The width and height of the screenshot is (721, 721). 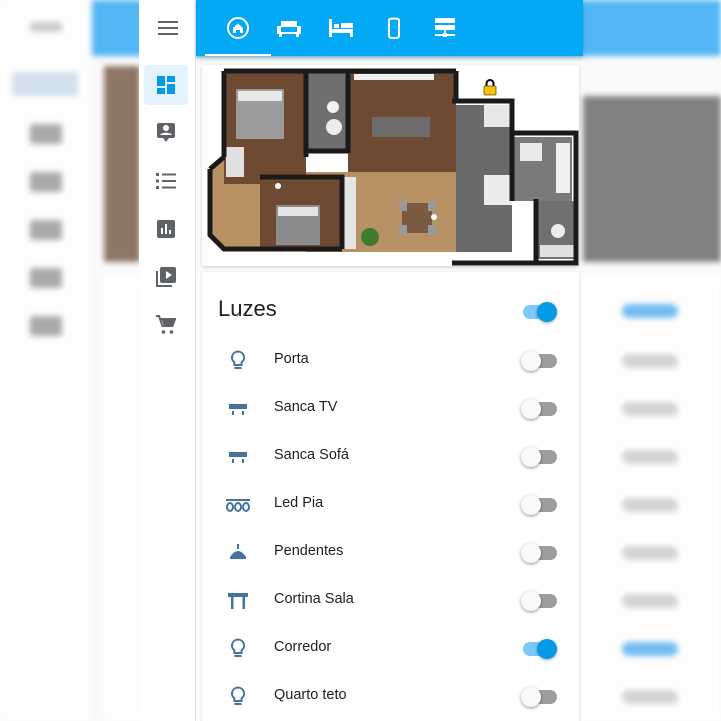 I want to click on sofa-icon, so click(x=289, y=29).